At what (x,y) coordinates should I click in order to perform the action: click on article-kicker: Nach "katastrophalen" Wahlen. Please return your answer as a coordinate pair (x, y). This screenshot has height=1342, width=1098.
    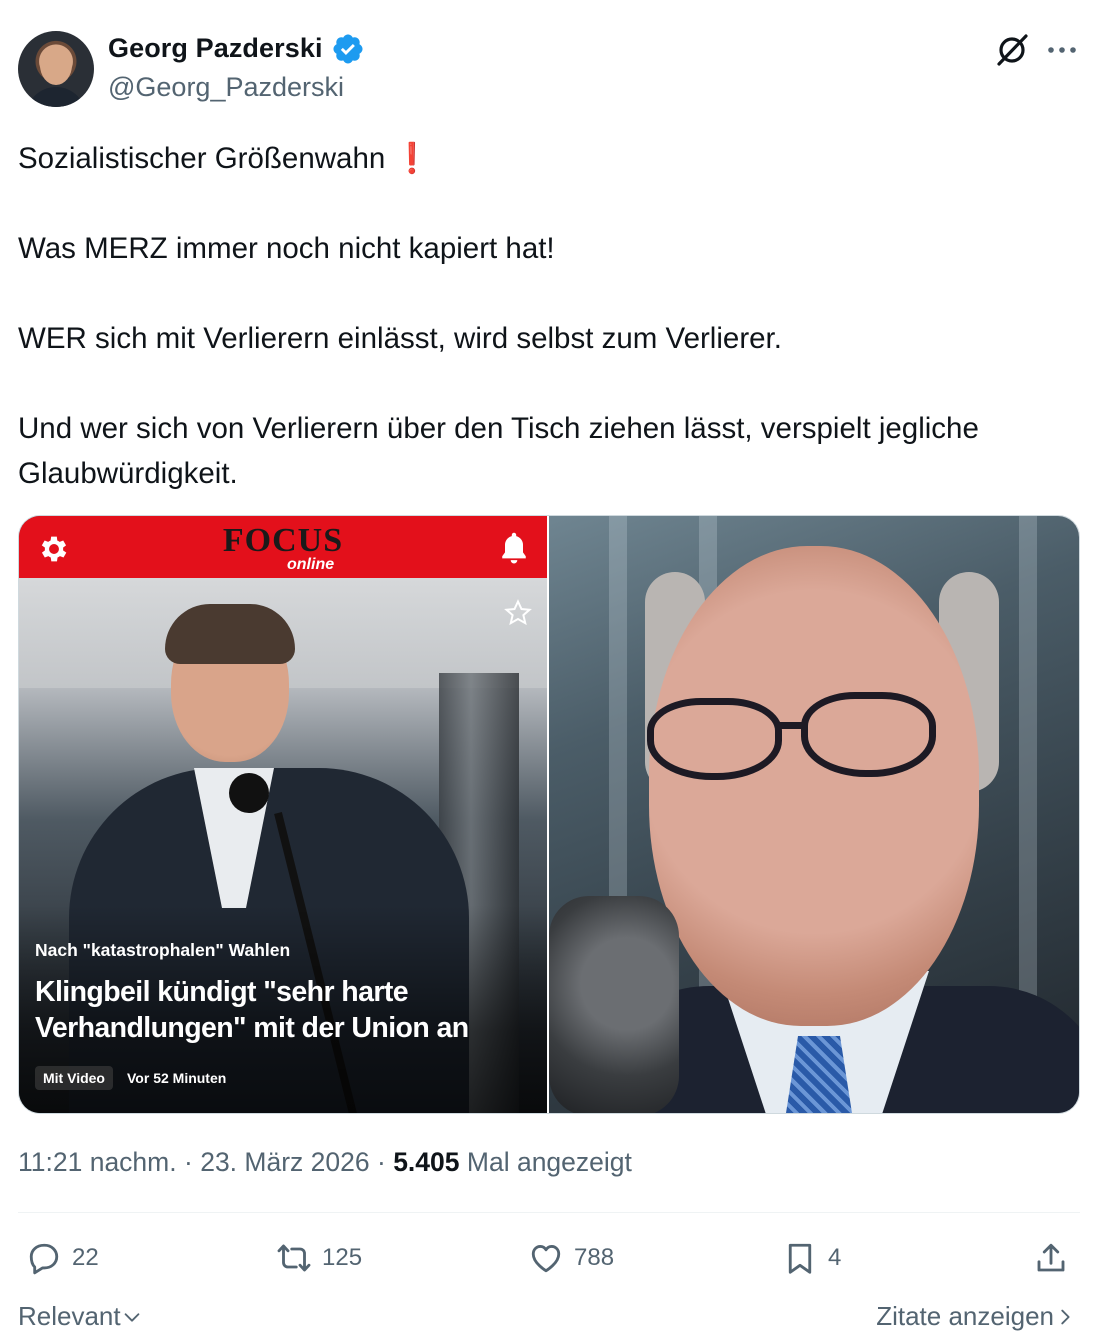
    Looking at the image, I should click on (163, 950).